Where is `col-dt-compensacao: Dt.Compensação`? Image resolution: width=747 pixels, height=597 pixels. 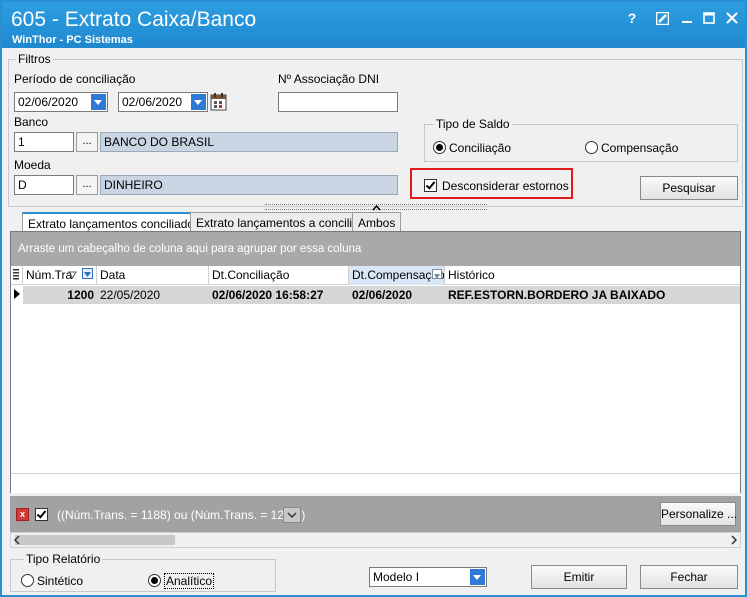
col-dt-compensacao: Dt.Compensação is located at coordinates (397, 275).